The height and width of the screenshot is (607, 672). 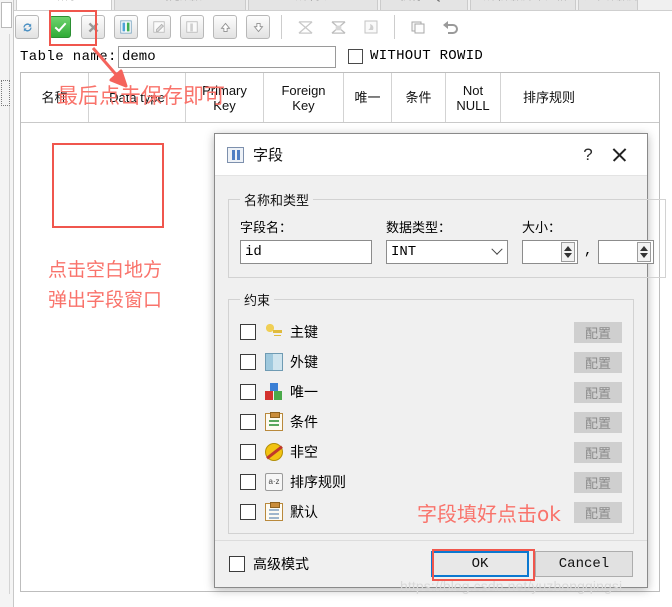 I want to click on remove-field-icon, so click(x=192, y=27).